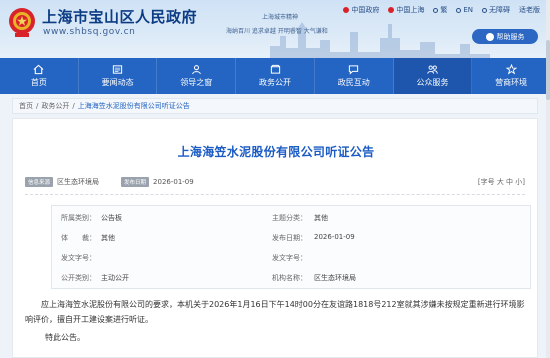 Image resolution: width=550 pixels, height=358 pixels. I want to click on city-spirit-title: 上海城市精神, so click(280, 17).